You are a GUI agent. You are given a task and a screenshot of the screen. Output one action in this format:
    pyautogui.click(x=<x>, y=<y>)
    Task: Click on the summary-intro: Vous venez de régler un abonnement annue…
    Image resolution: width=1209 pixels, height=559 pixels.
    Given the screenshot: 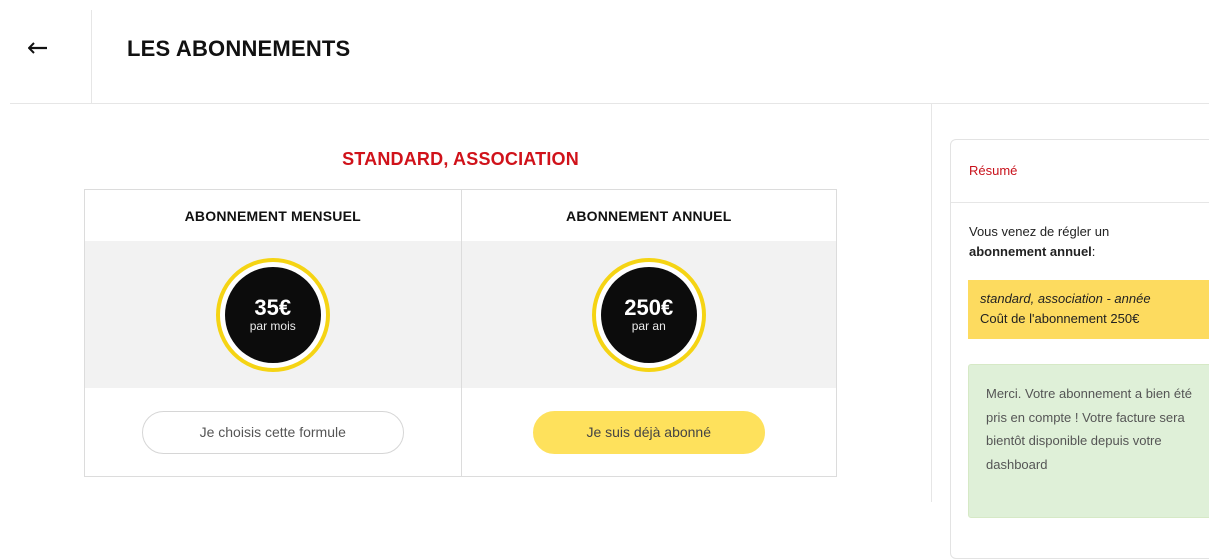 What is the action you would take?
    pyautogui.click(x=1084, y=242)
    